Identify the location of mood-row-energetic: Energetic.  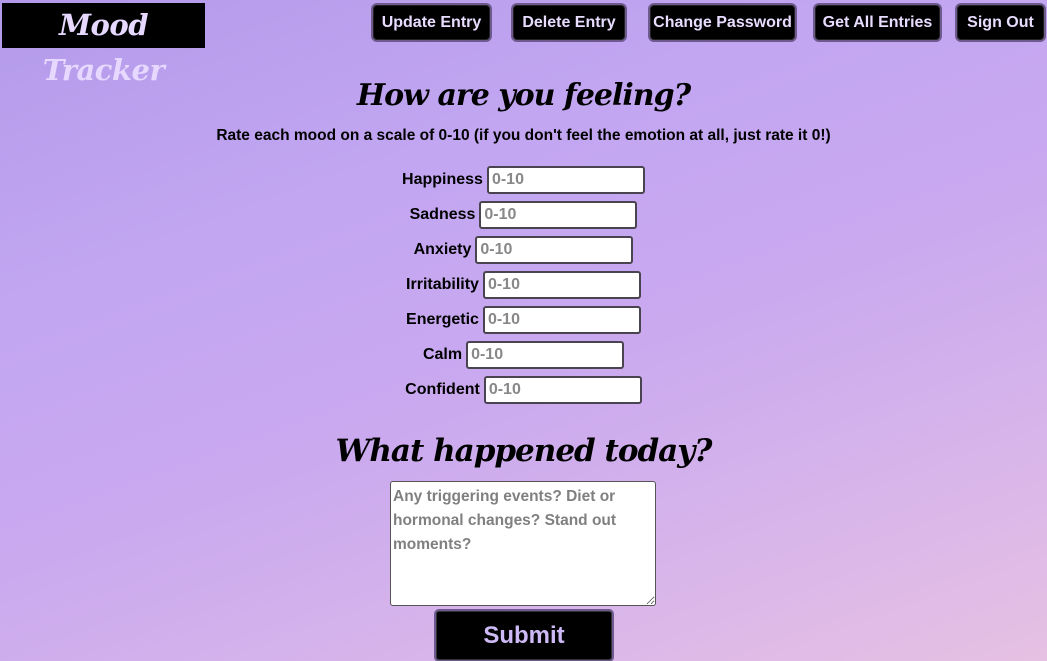
(523, 320).